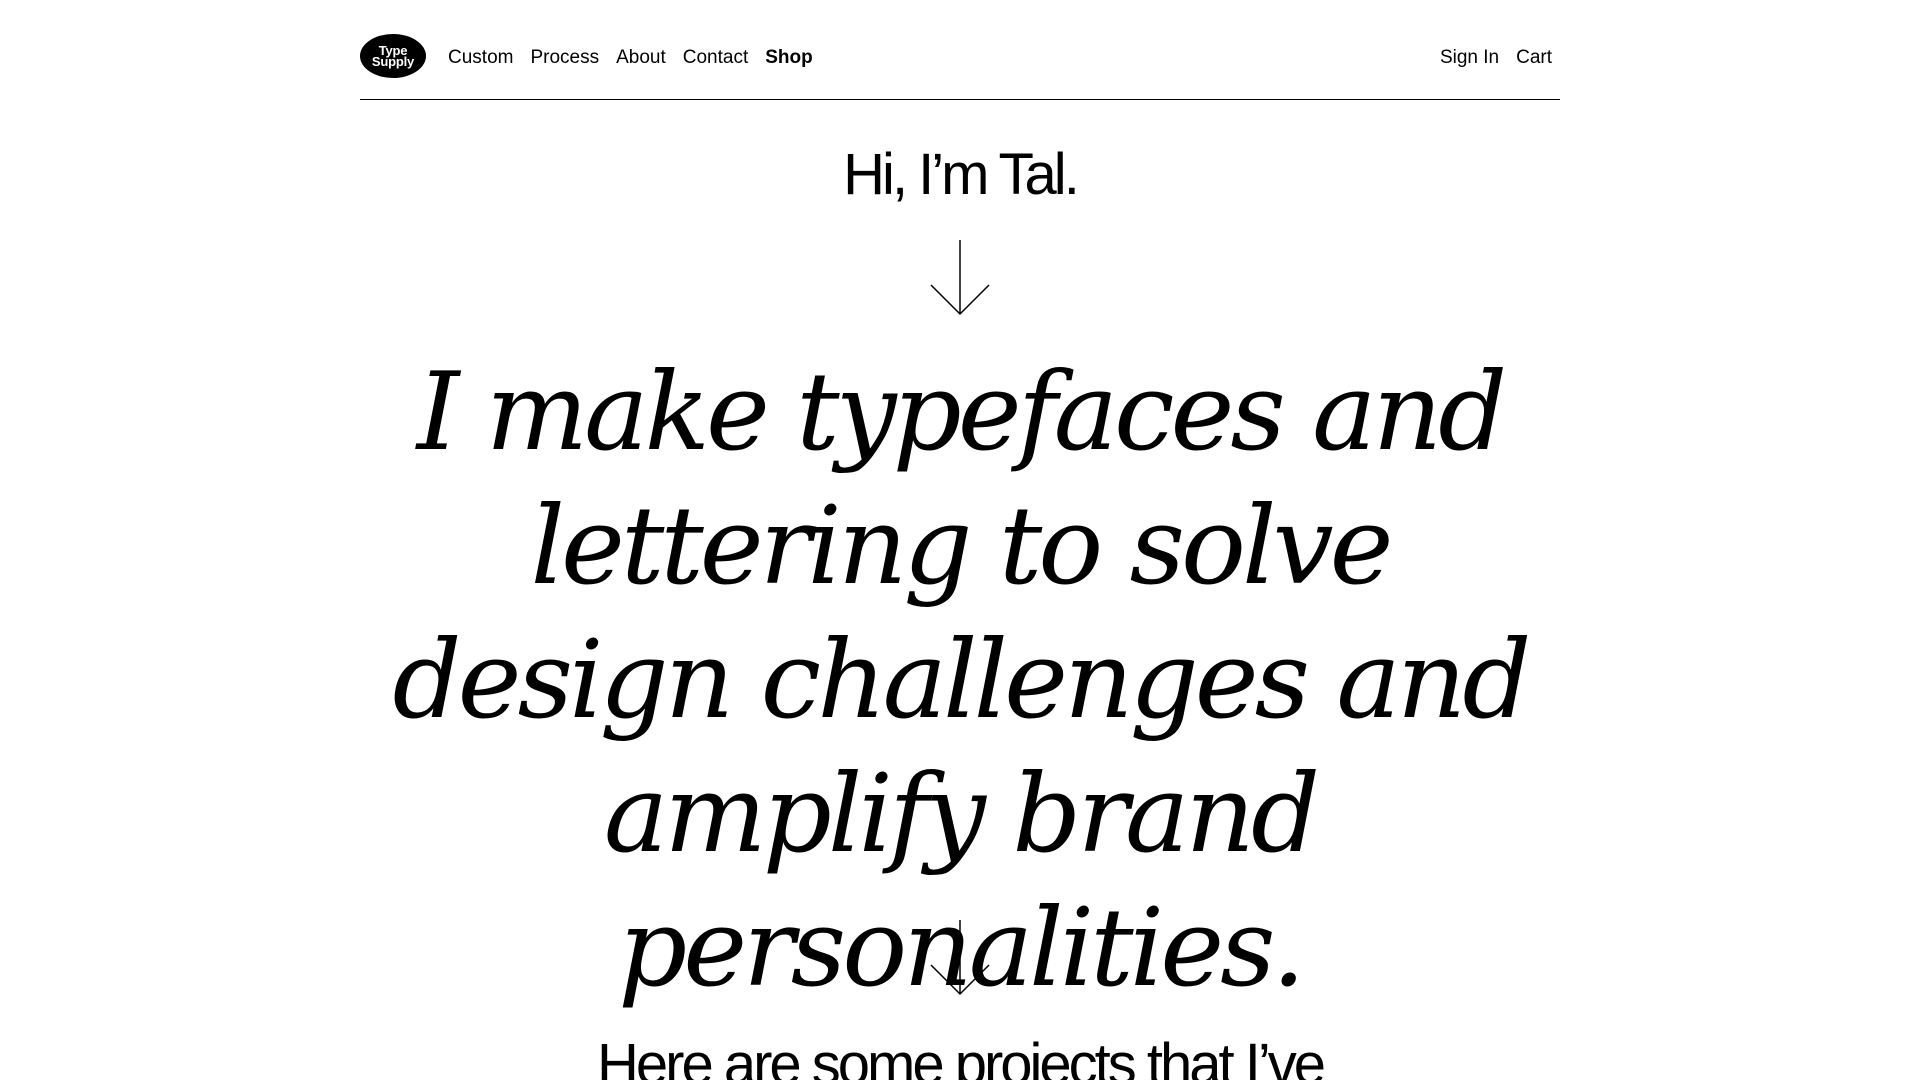 This screenshot has height=1080, width=1920. What do you see at coordinates (393, 61) in the screenshot?
I see `logo-line-2: Supply` at bounding box center [393, 61].